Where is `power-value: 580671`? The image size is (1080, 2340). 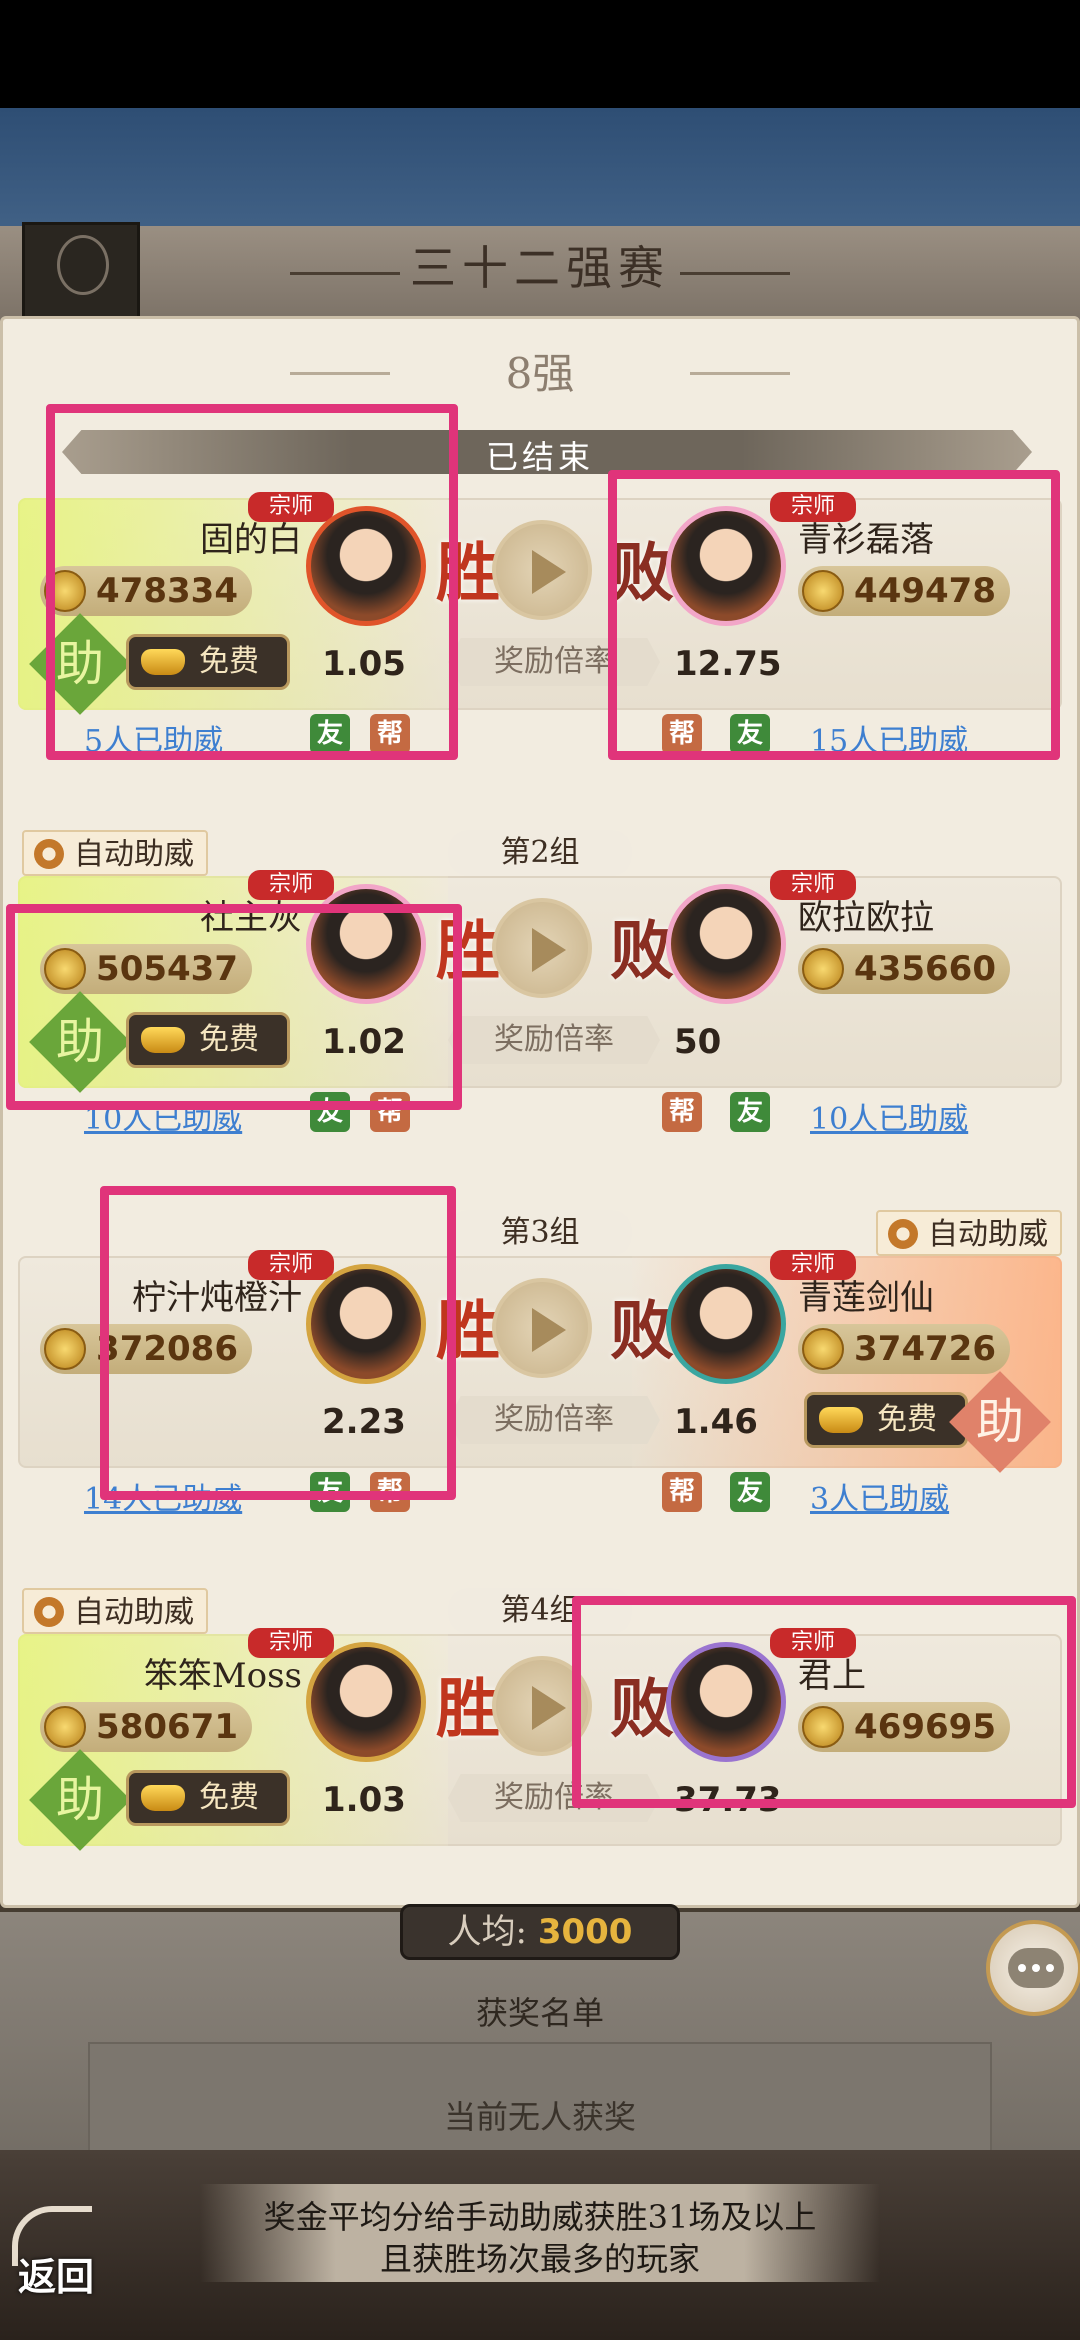 power-value: 580671 is located at coordinates (167, 1727).